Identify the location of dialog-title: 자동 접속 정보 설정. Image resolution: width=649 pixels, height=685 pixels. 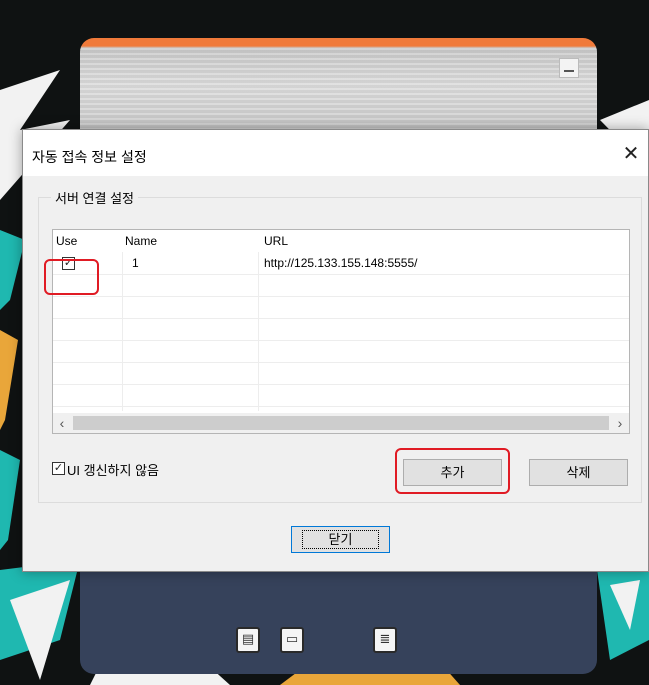
(89, 157).